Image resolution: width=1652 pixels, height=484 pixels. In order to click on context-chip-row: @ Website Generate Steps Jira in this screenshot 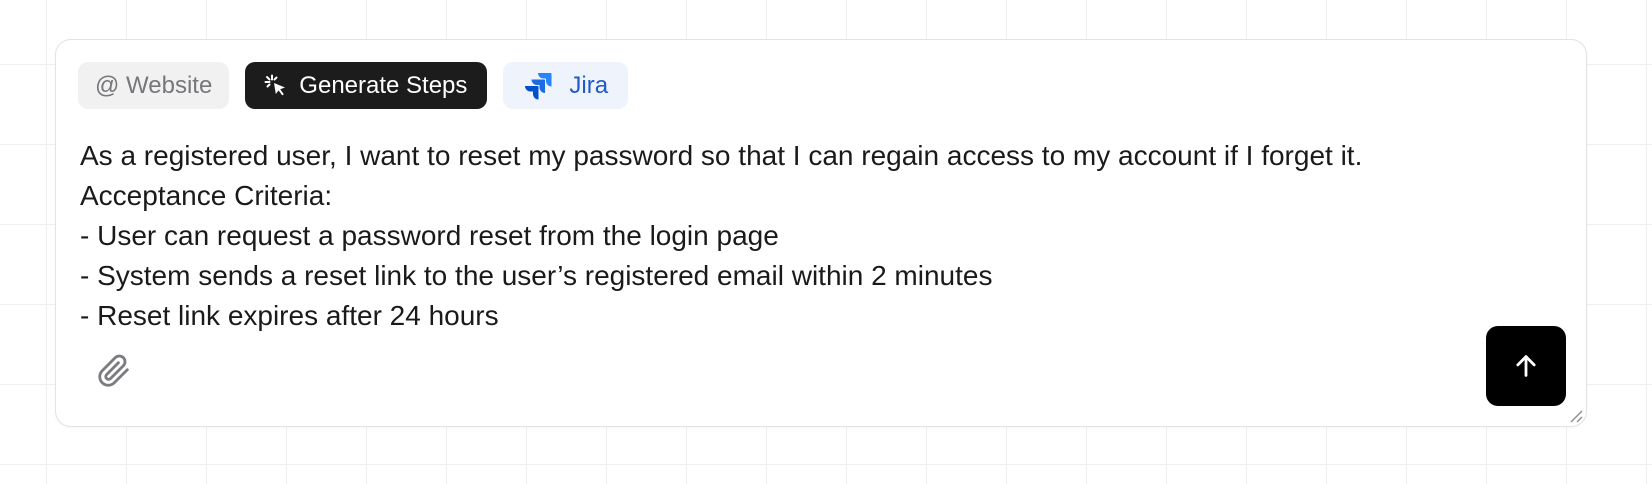, I will do `click(353, 85)`.